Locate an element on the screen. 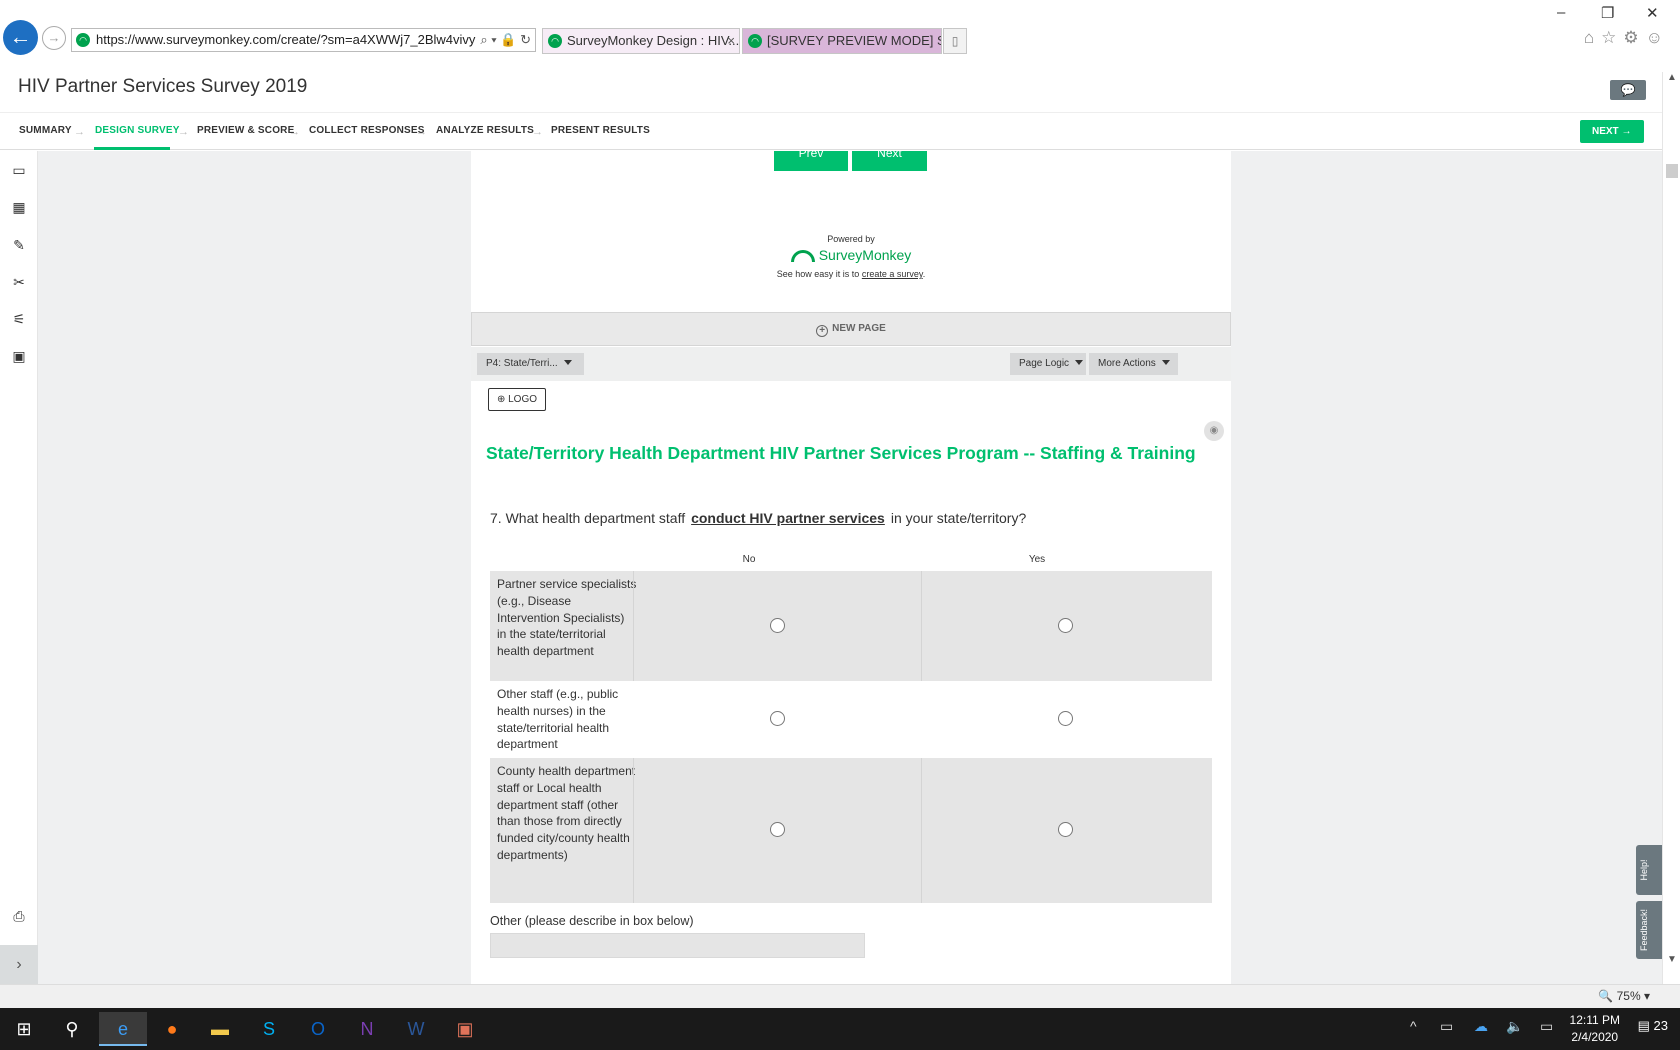 This screenshot has width=1680, height=1050. skype-icon: S is located at coordinates (269, 1029).